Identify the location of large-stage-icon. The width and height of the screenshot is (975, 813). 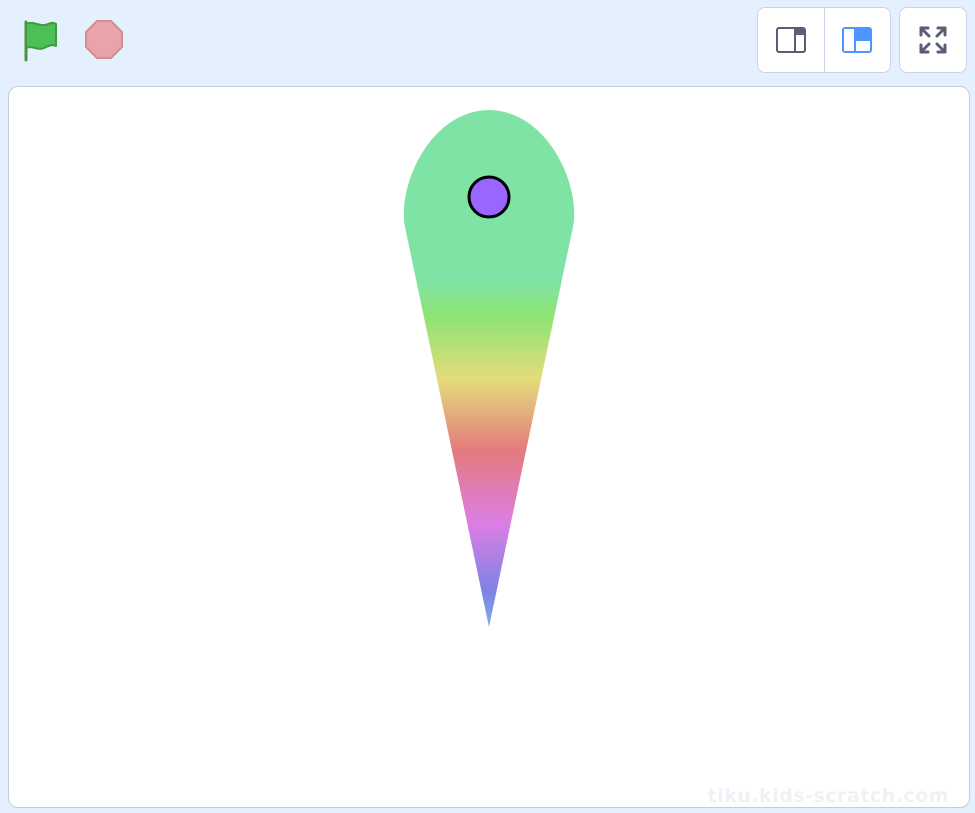
(857, 40).